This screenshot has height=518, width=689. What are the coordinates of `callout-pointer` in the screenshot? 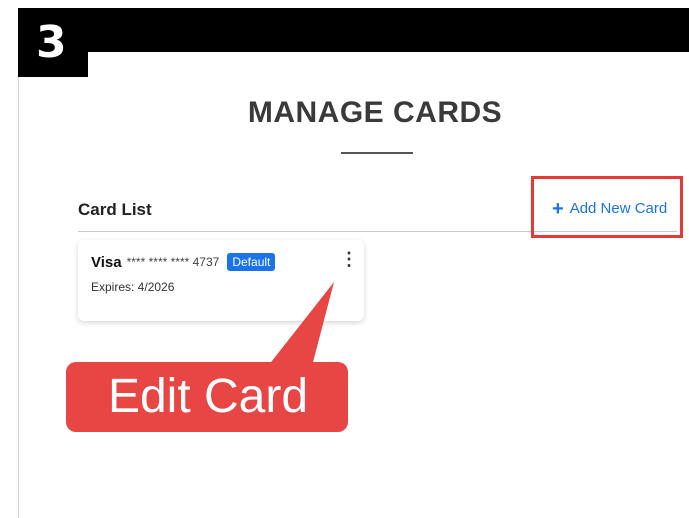 It's located at (301, 324).